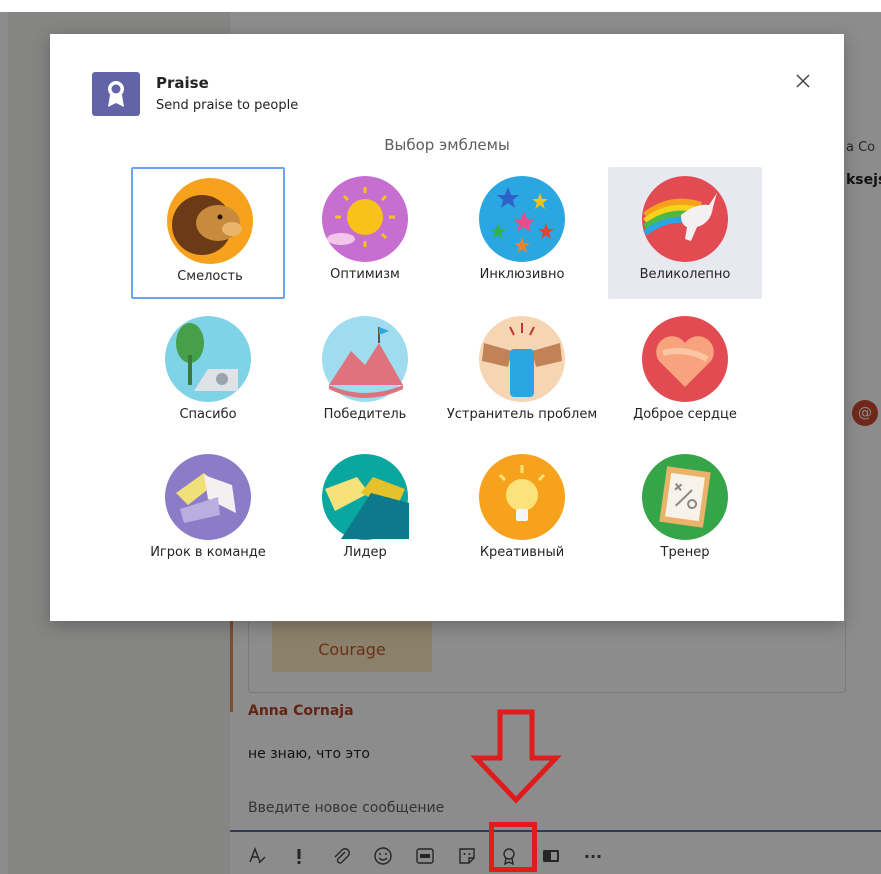 This screenshot has width=881, height=874. I want to click on badge-label: Лидер, so click(365, 552).